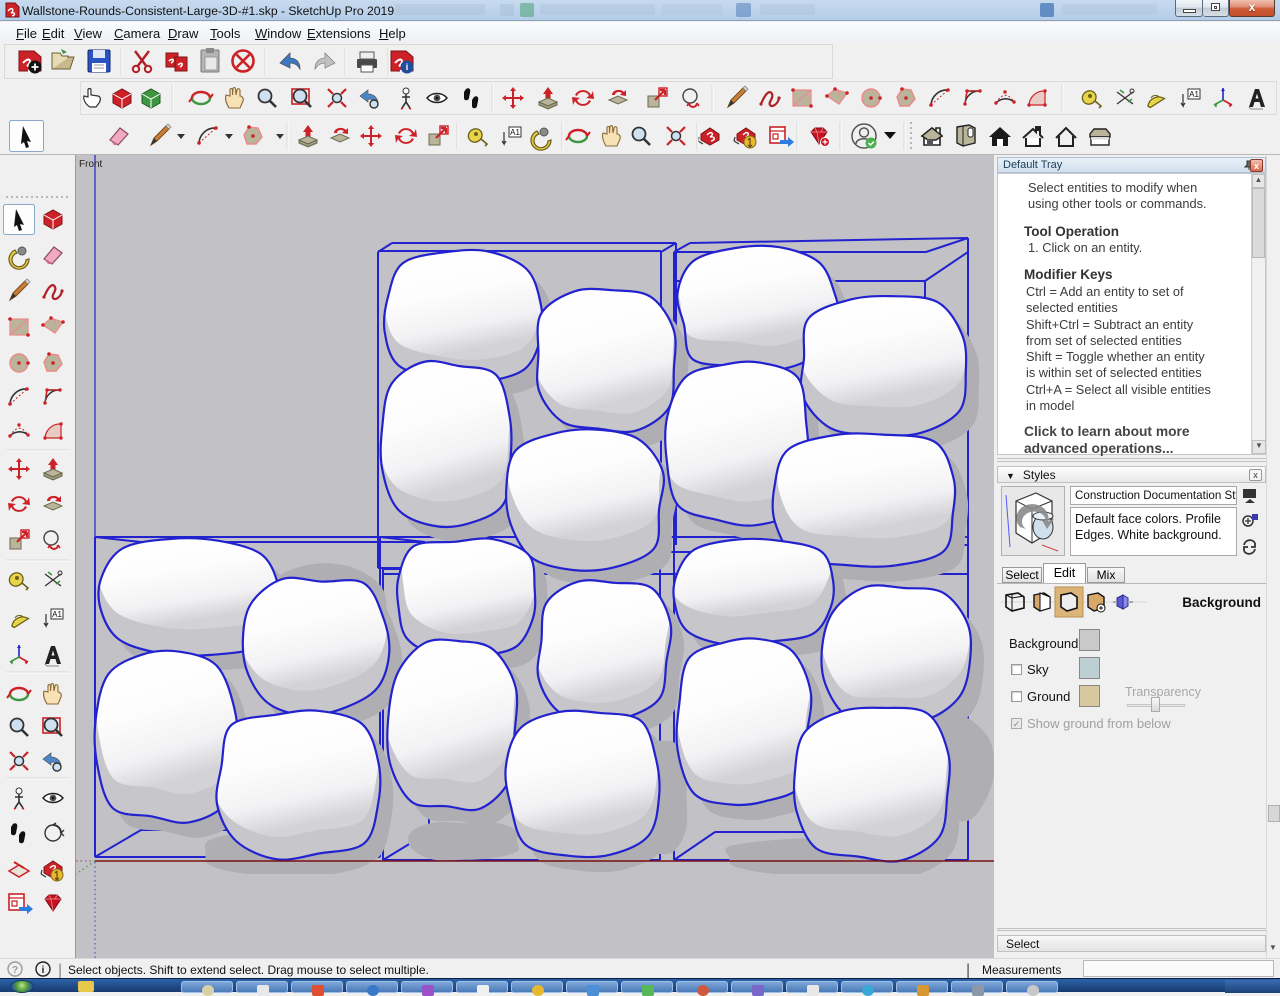  What do you see at coordinates (1221, 602) in the screenshot?
I see `svg-text: Background` at bounding box center [1221, 602].